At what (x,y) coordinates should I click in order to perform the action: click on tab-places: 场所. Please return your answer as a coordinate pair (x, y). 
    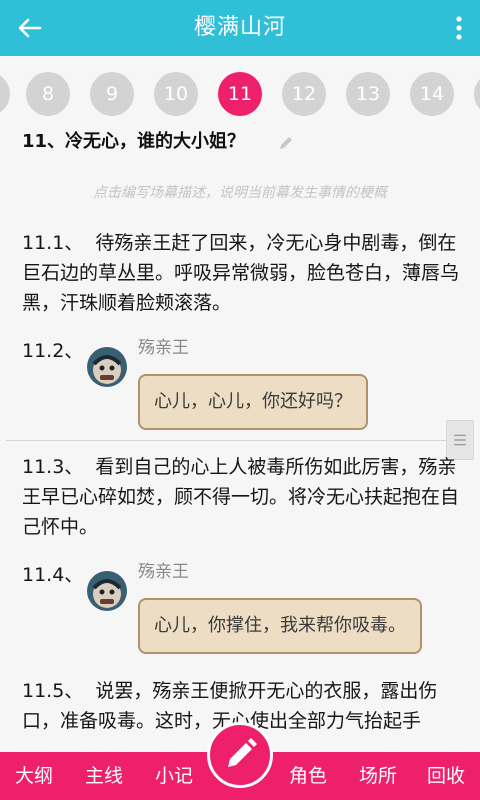
    Looking at the image, I should click on (378, 776).